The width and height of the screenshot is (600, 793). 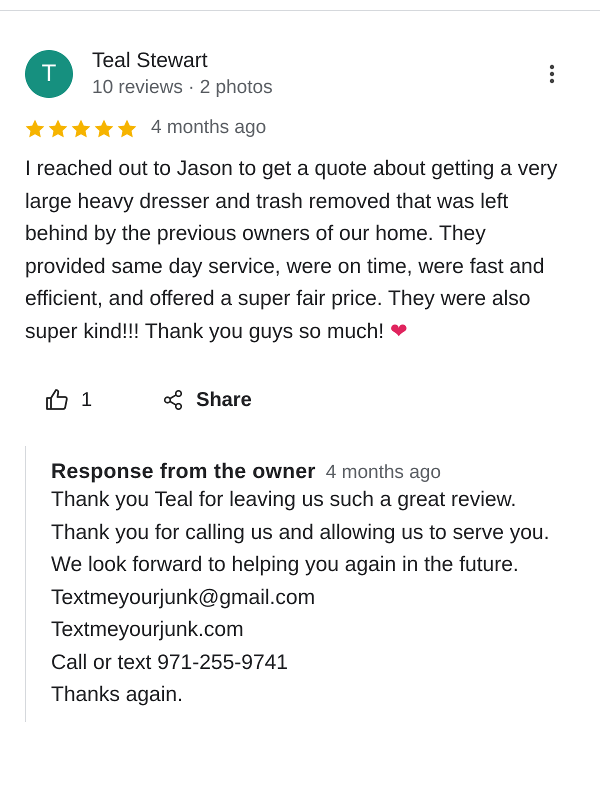 What do you see at coordinates (300, 532) in the screenshot?
I see `response-text: Thank you Teal for leaving us such a great review. Thank you for calling us and allowing us to serve you. We look forward to helping you again in the future.` at bounding box center [300, 532].